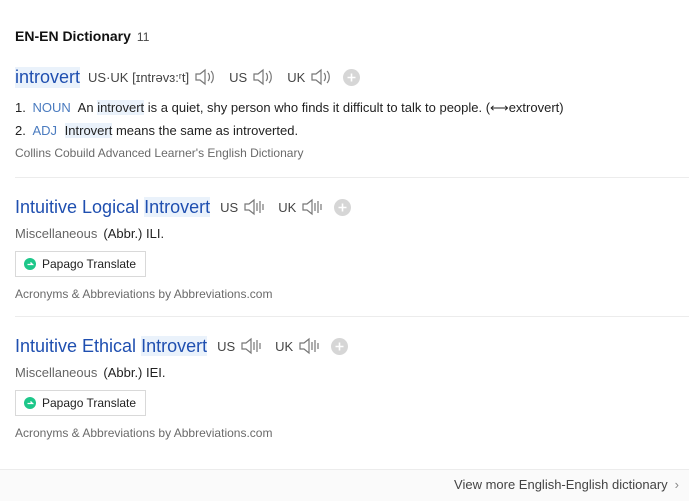  I want to click on def-highlight: Introvert, so click(88, 130).